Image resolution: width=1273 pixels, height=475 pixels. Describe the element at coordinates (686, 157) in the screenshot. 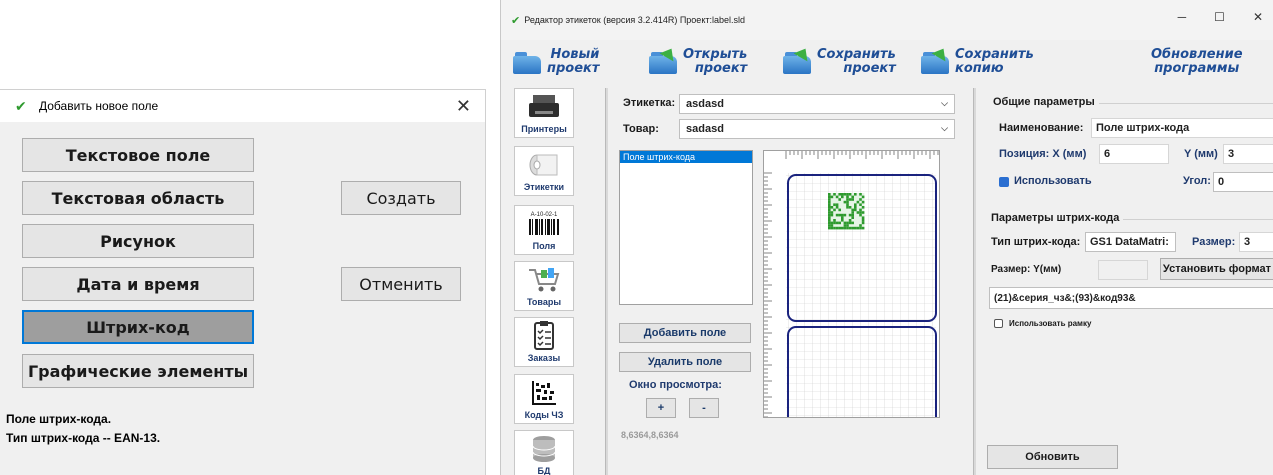

I see `list-item: Поле штрих-кода` at that location.